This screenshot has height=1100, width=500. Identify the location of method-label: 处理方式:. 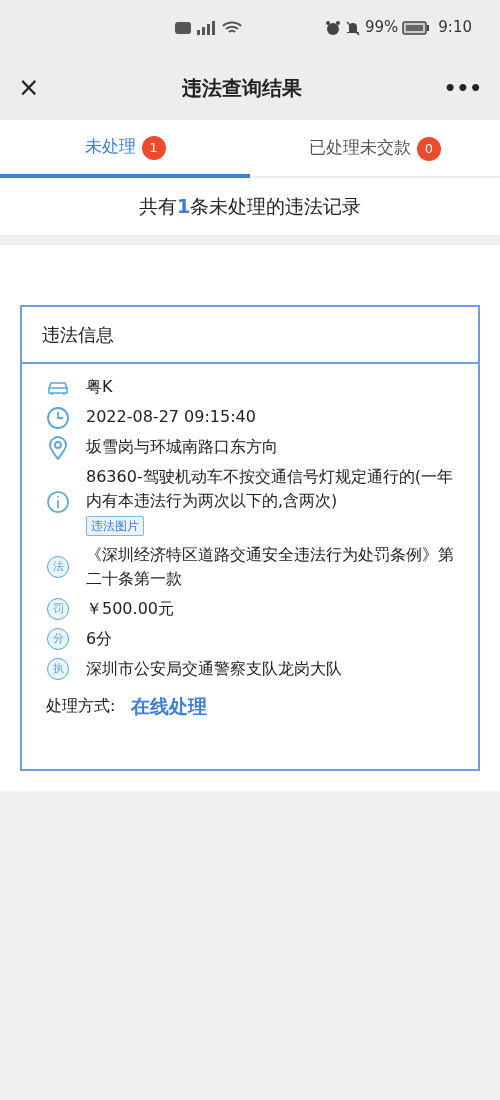
(81, 706).